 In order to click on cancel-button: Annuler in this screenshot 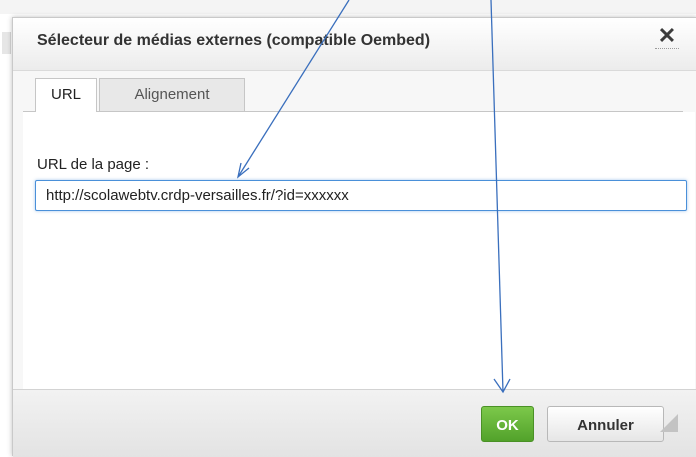, I will do `click(605, 424)`.